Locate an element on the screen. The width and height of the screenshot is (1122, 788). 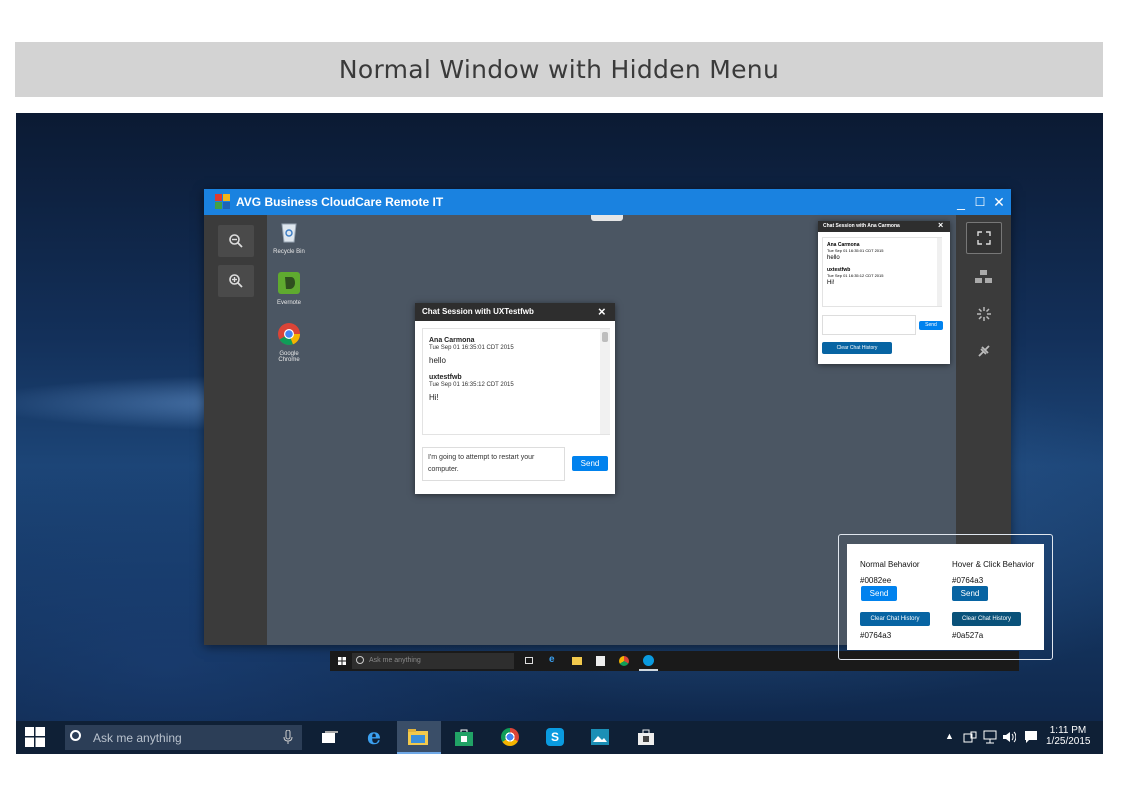
clock-time: 1:11 PM is located at coordinates (1068, 730).